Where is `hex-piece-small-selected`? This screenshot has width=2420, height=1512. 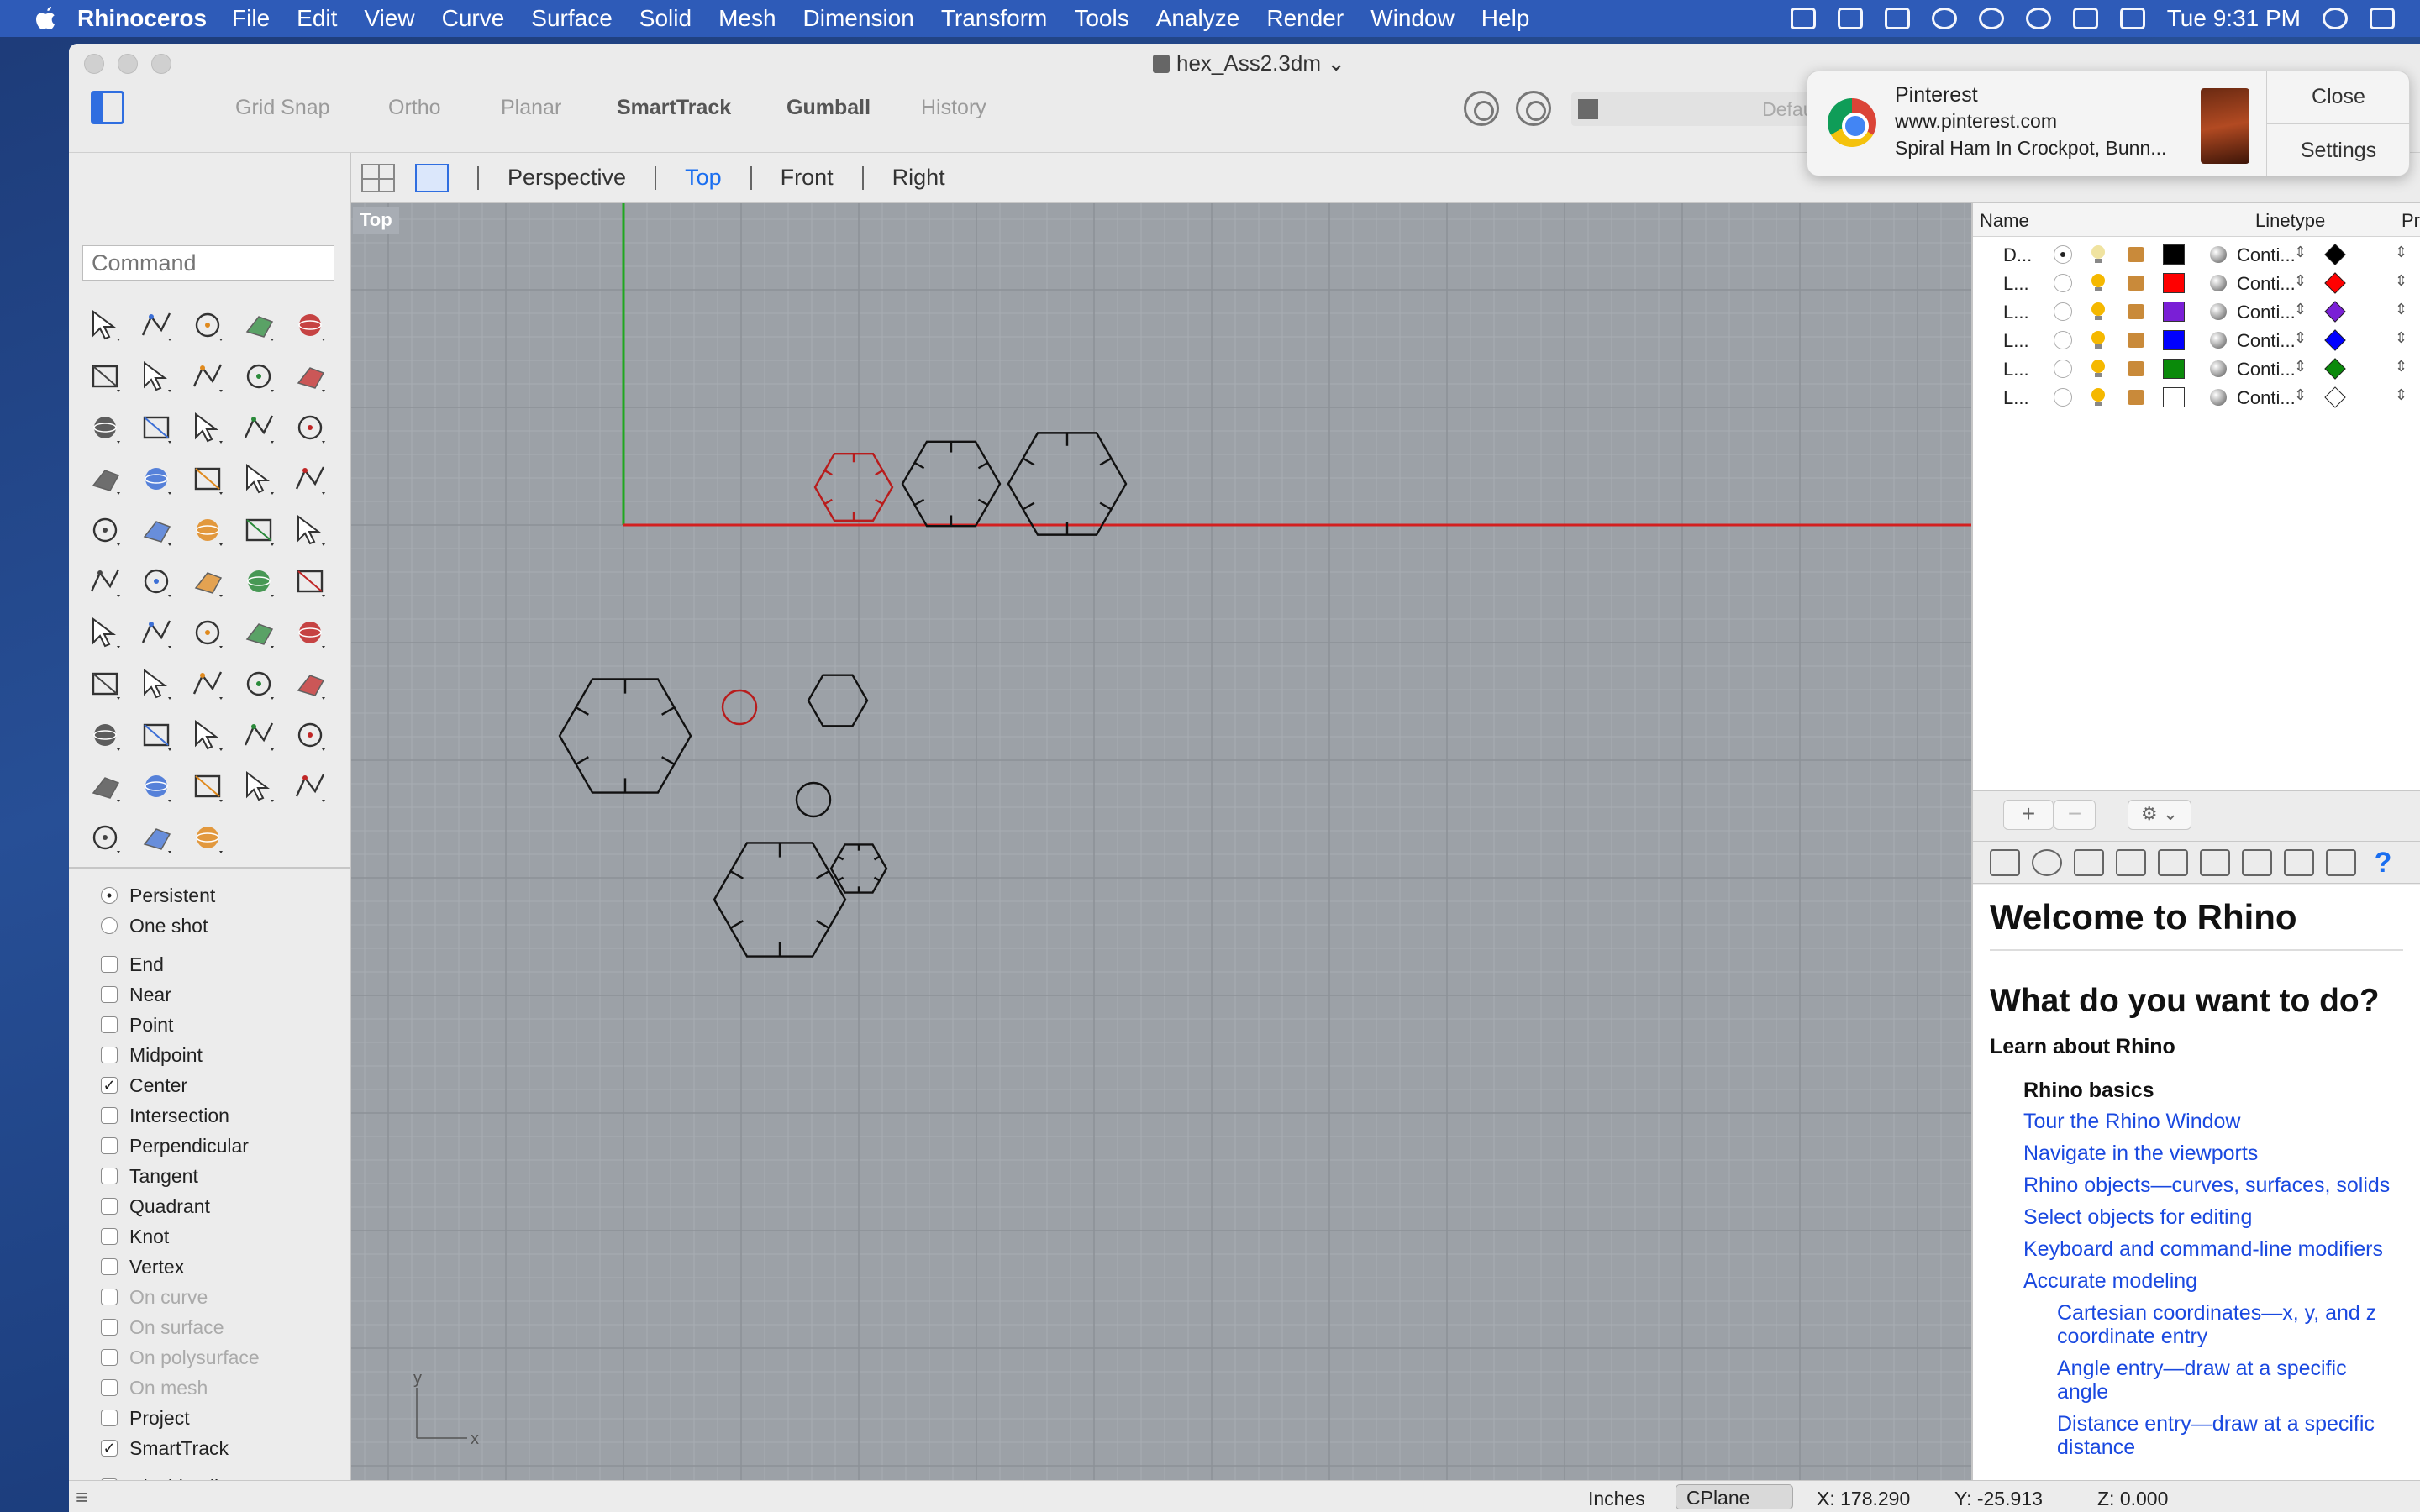 hex-piece-small-selected is located at coordinates (854, 487).